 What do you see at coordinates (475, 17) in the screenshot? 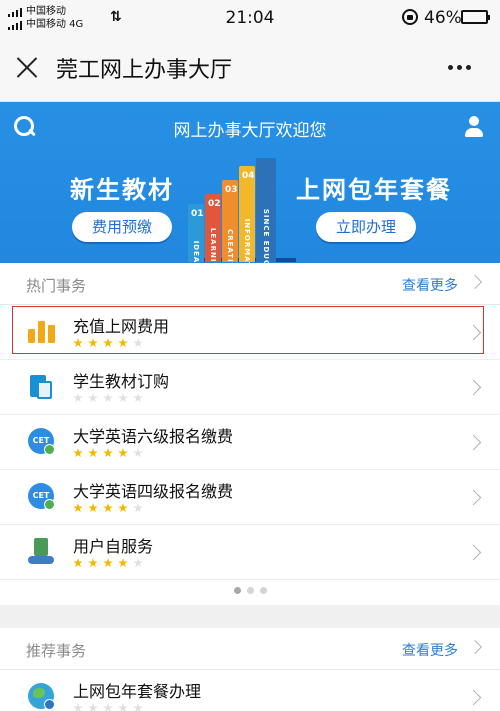
I see `battery-icon` at bounding box center [475, 17].